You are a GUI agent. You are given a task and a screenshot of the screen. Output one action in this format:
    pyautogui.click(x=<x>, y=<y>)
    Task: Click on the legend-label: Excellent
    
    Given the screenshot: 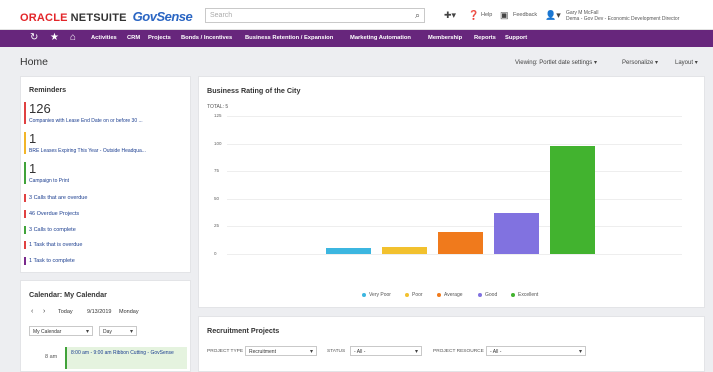 What is the action you would take?
    pyautogui.click(x=528, y=295)
    